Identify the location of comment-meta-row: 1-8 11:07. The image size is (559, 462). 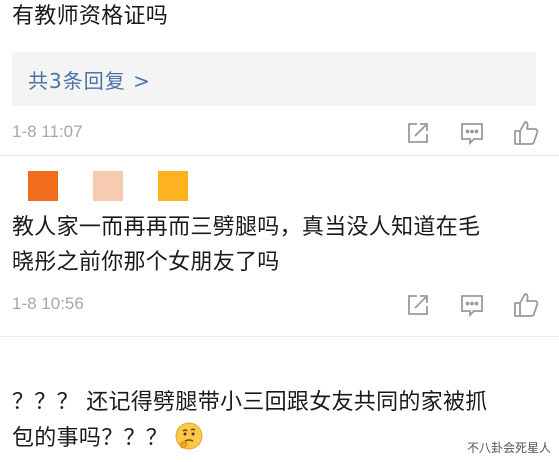
(279, 133).